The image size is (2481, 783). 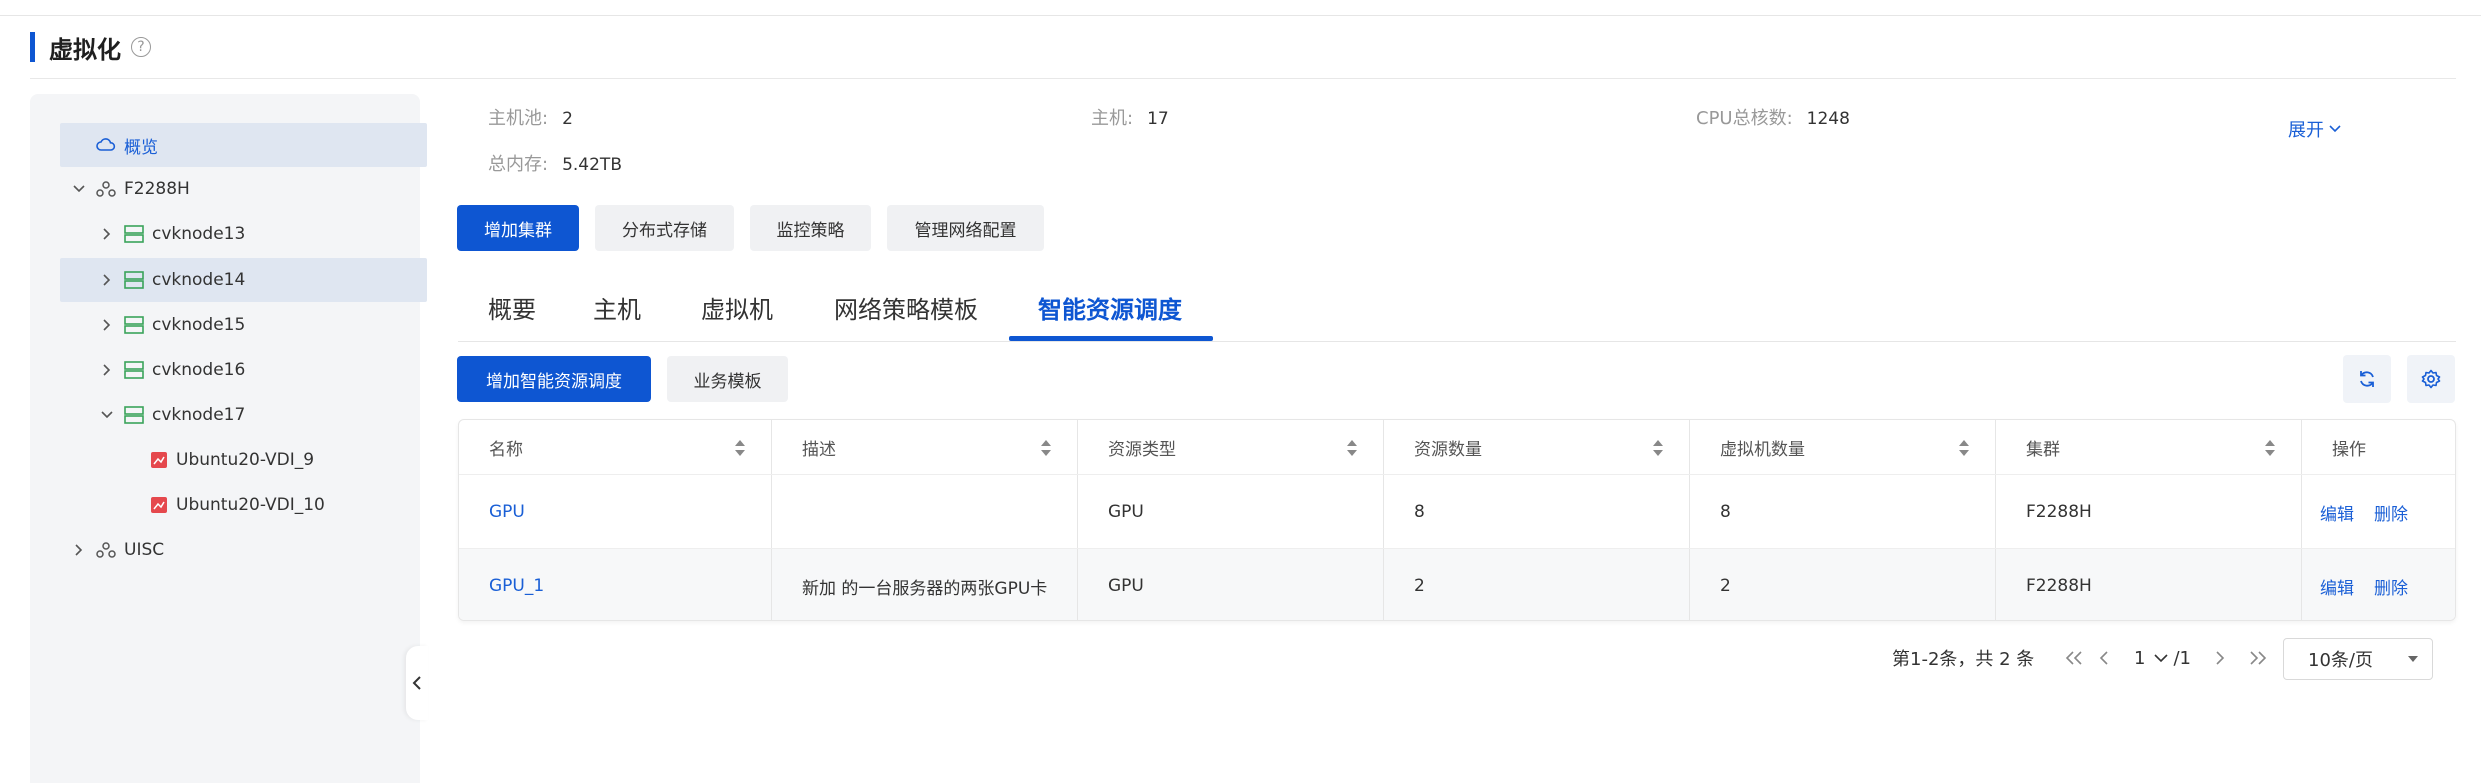 What do you see at coordinates (243, 550) in the screenshot?
I see `sidebar-item-cluster: UISC` at bounding box center [243, 550].